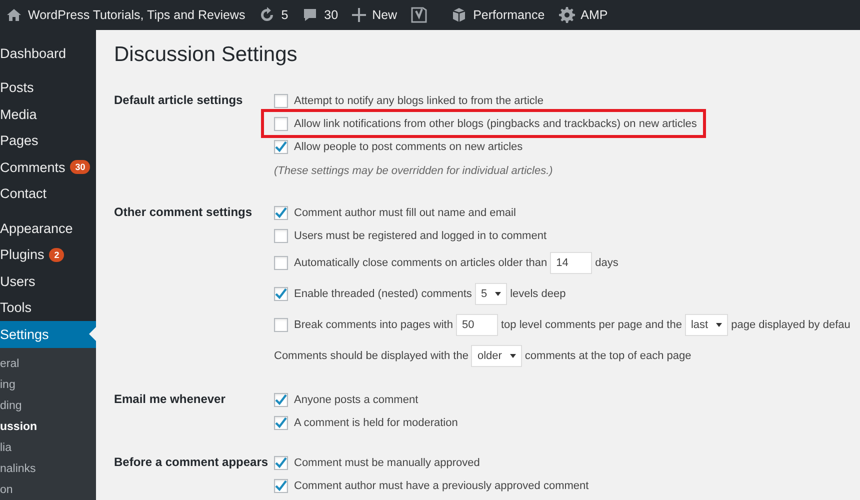 The image size is (860, 500). What do you see at coordinates (375, 15) in the screenshot?
I see `new-link: New` at bounding box center [375, 15].